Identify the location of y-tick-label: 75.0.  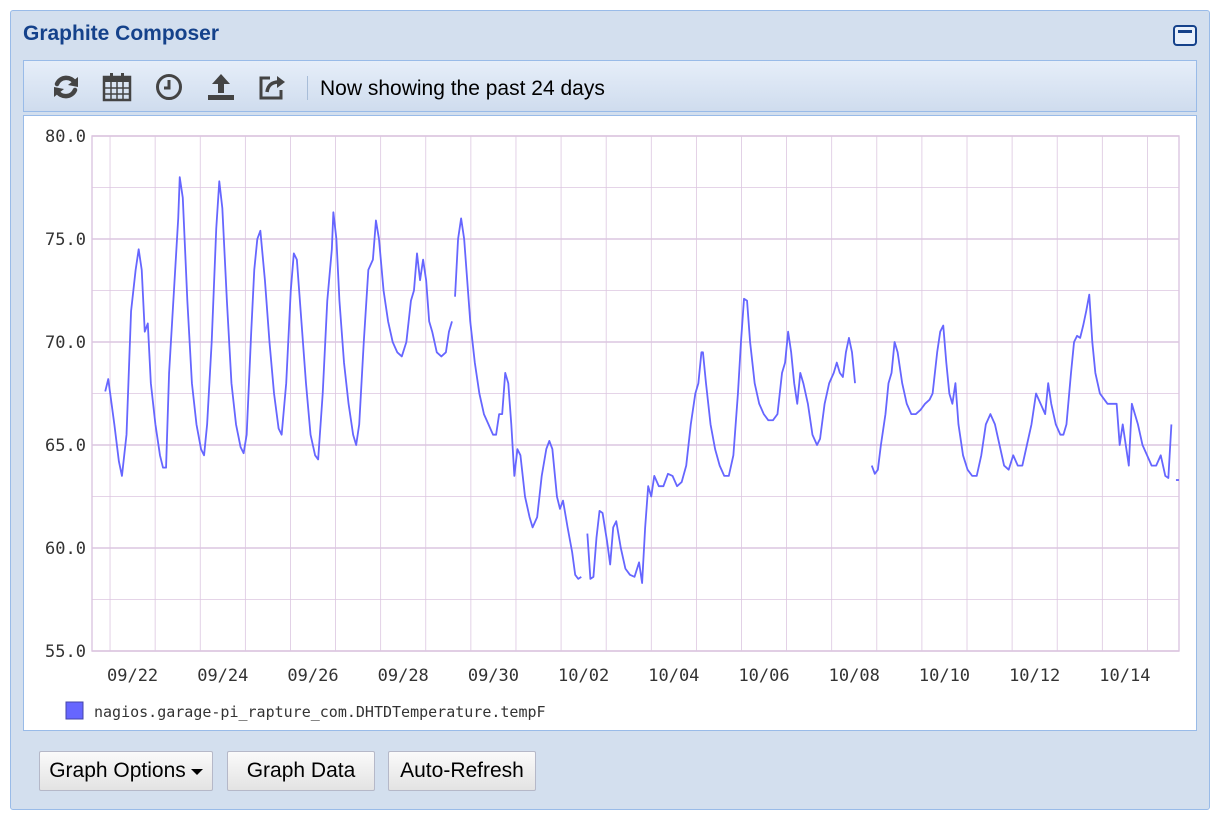
(65, 240).